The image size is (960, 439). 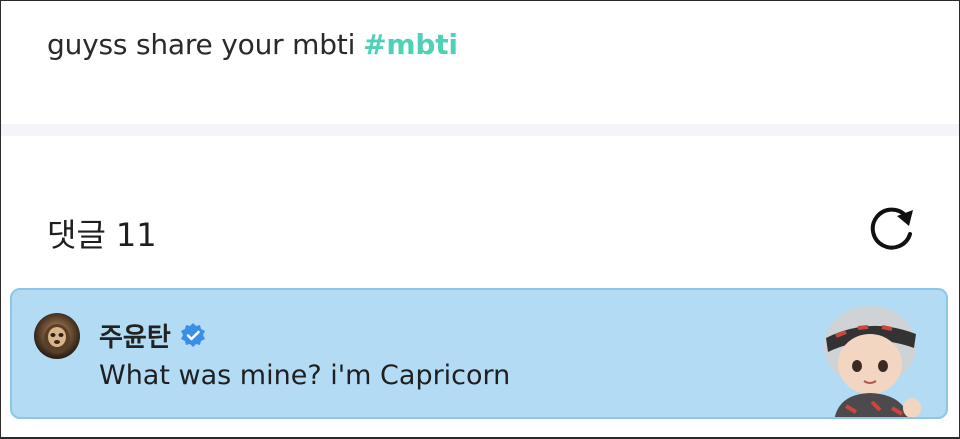 I want to click on avatar-image, so click(x=57, y=339).